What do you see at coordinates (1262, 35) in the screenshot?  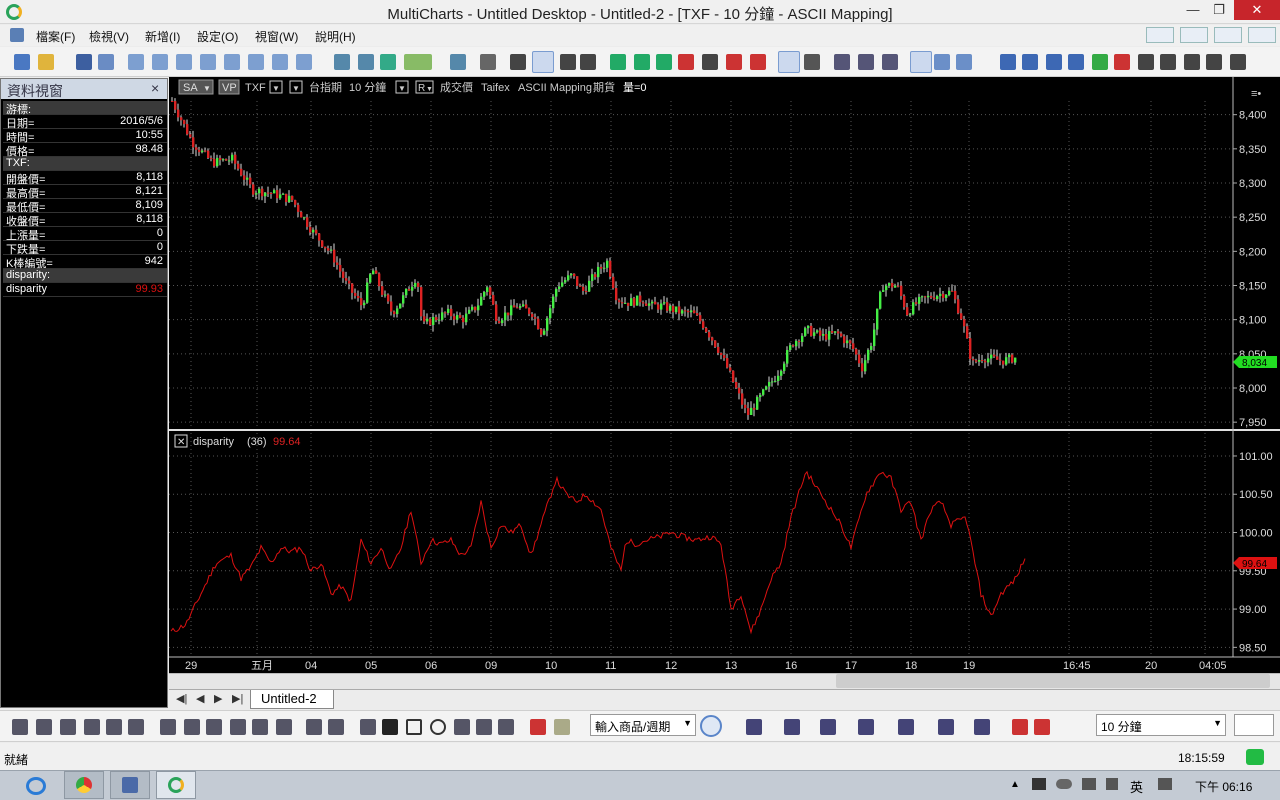 I see `mdi-close-button` at bounding box center [1262, 35].